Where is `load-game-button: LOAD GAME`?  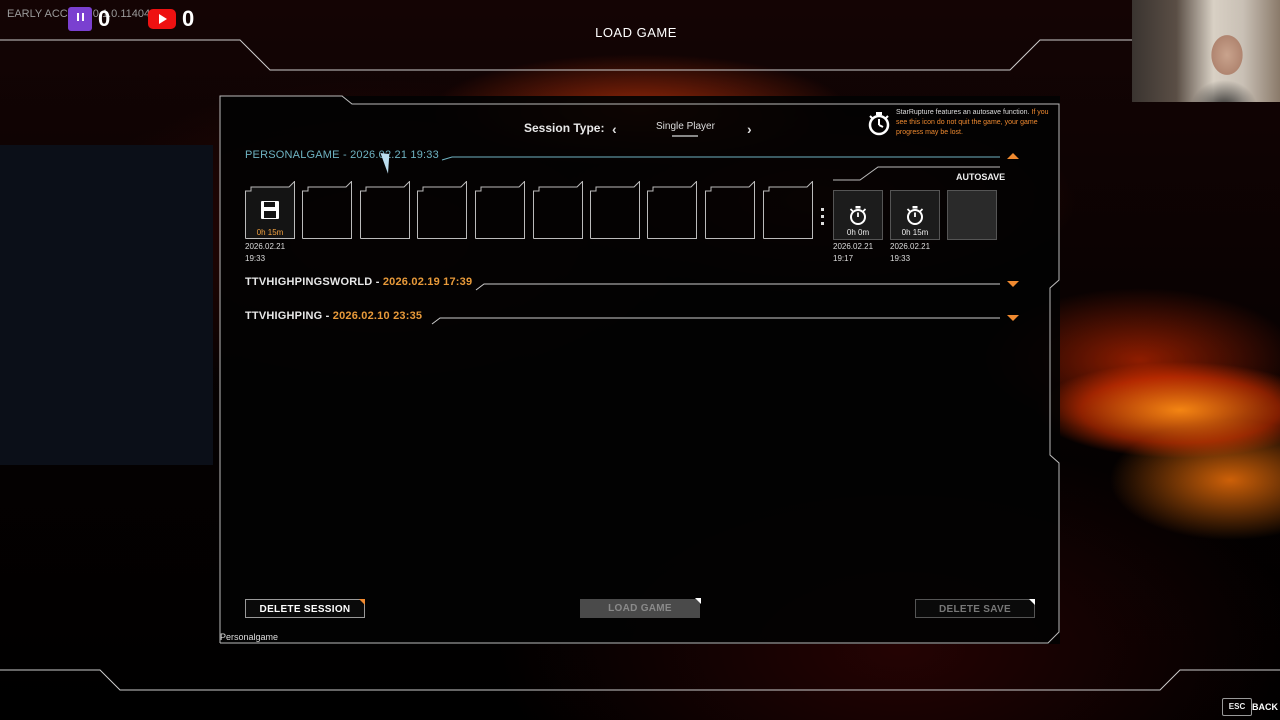 load-game-button: LOAD GAME is located at coordinates (640, 608).